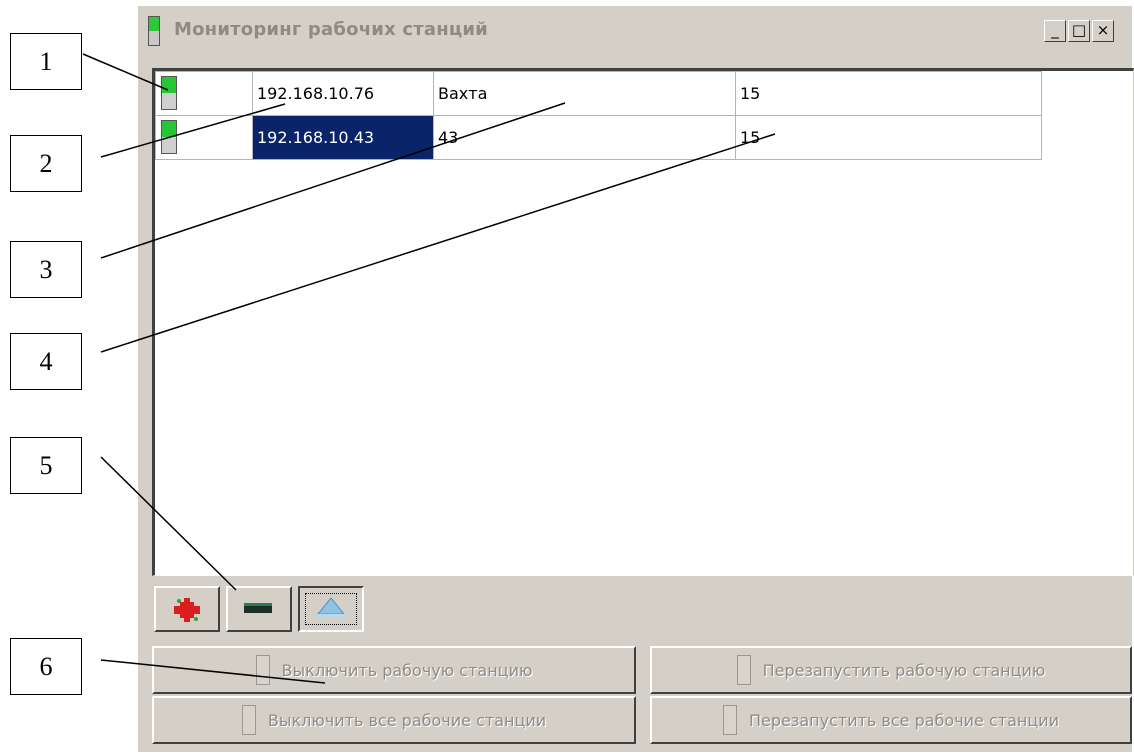 The width and height of the screenshot is (1134, 755). I want to click on add-station-button, so click(187, 609).